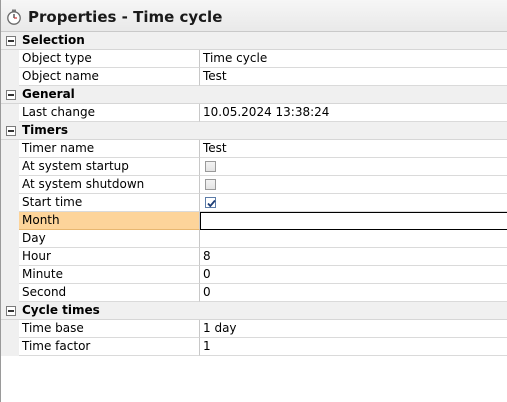  I want to click on property-value: 1 day, so click(353, 329).